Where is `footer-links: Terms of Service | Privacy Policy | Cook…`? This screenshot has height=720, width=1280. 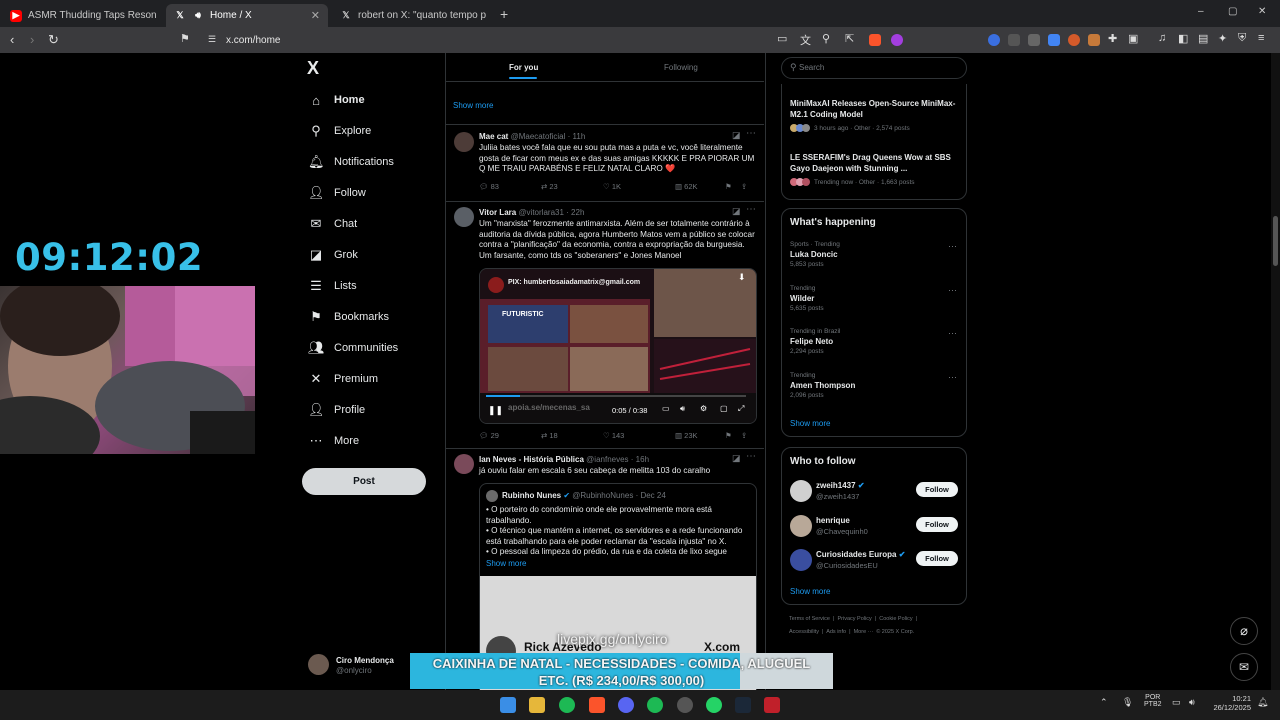 footer-links: Terms of Service | Privacy Policy | Cook… is located at coordinates (853, 619).